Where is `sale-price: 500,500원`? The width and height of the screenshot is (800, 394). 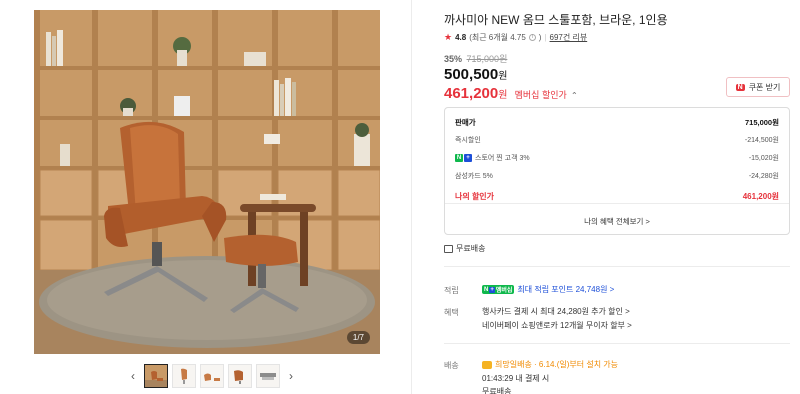
sale-price: 500,500원 is located at coordinates (475, 74).